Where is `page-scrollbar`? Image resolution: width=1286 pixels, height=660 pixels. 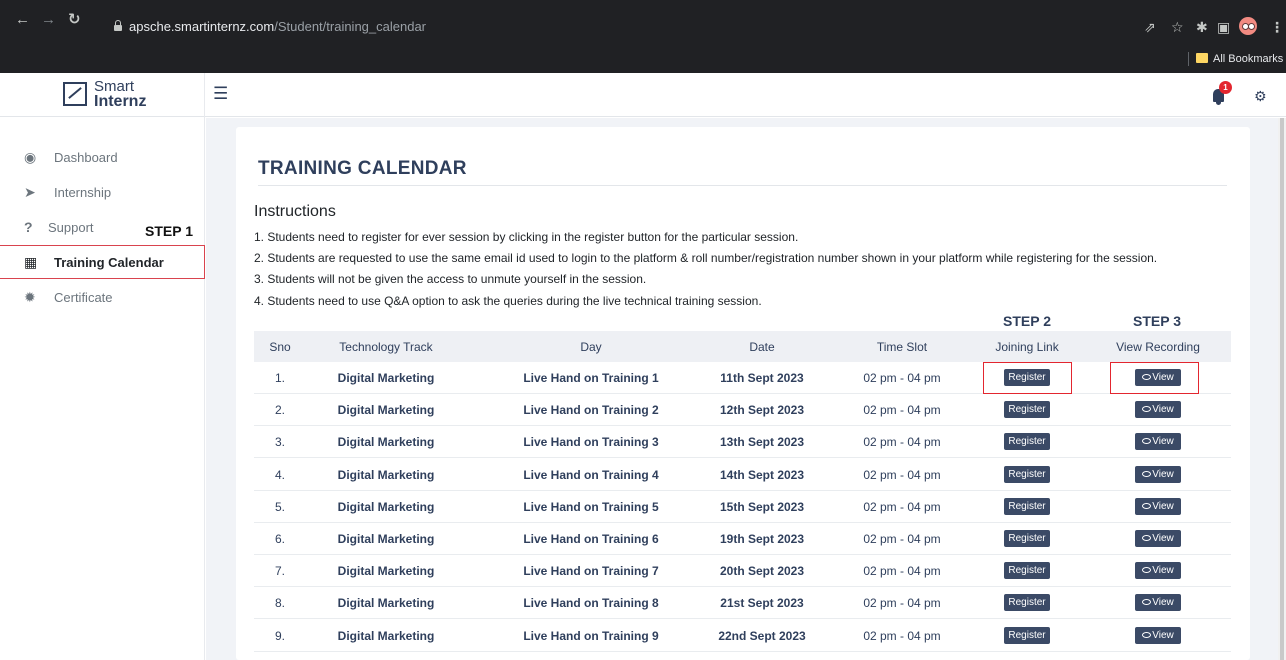
page-scrollbar is located at coordinates (1282, 389).